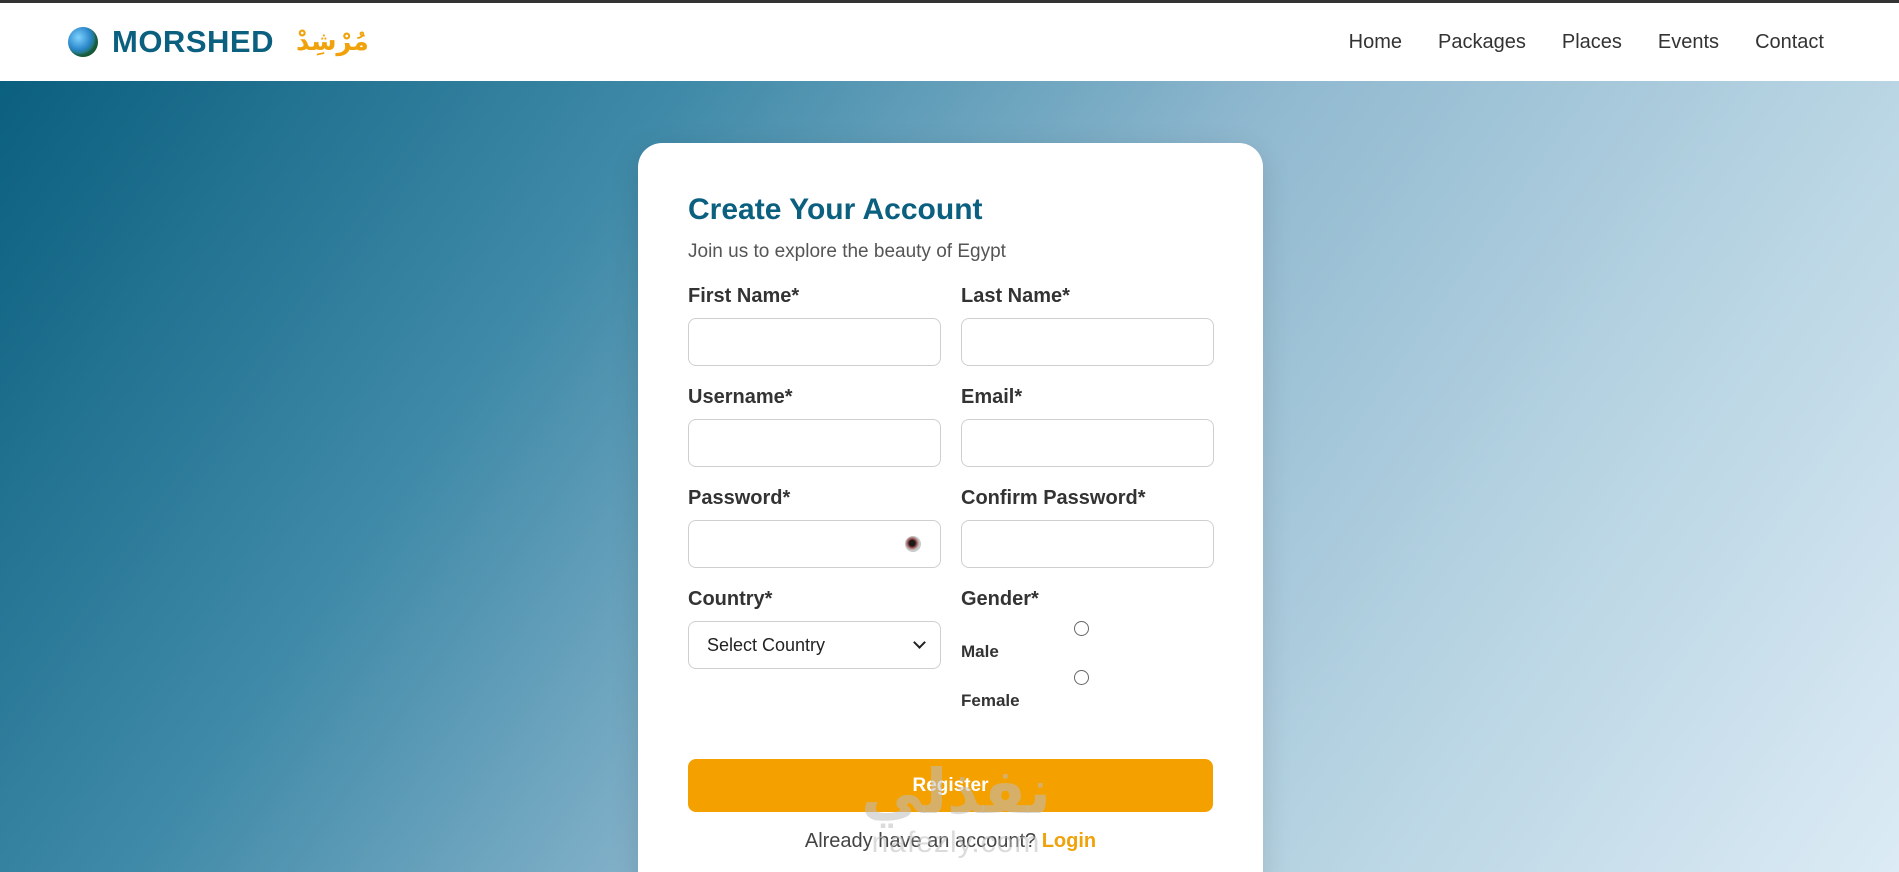 This screenshot has height=872, width=1899. I want to click on nav-menu: Home Packages Places Events Contact, so click(1586, 42).